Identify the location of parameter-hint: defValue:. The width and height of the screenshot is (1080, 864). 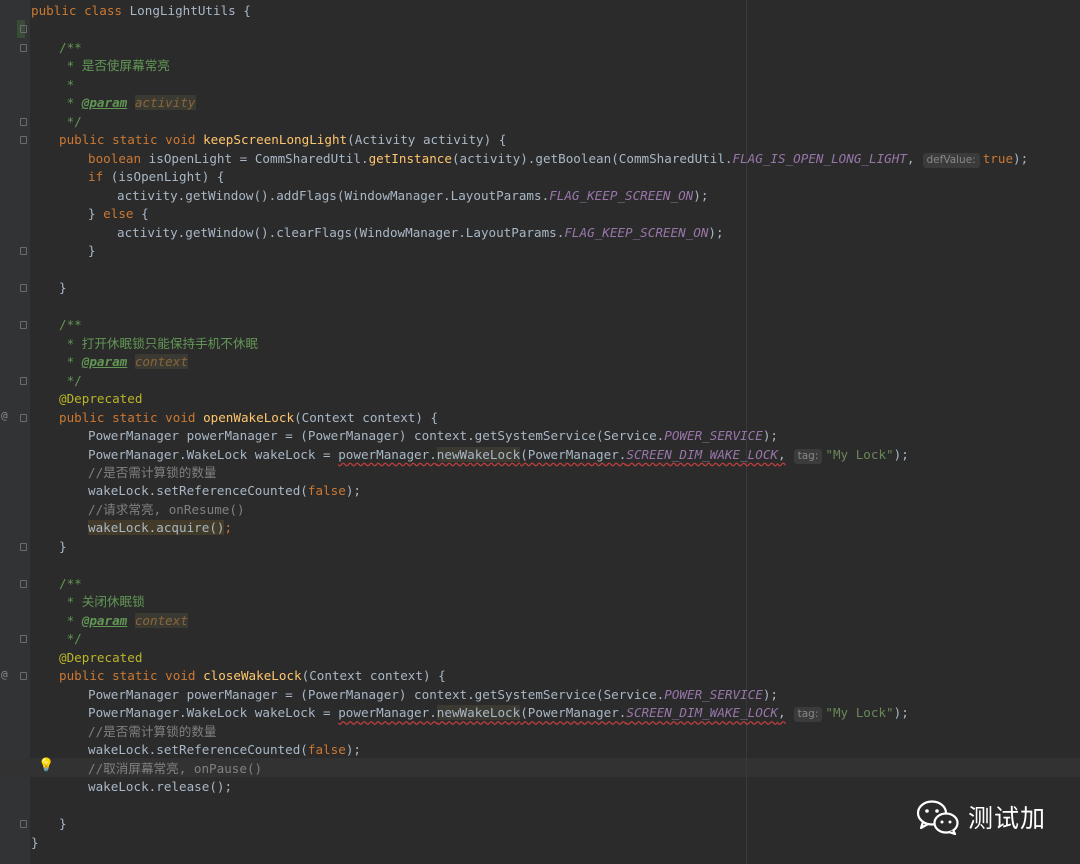
(951, 160).